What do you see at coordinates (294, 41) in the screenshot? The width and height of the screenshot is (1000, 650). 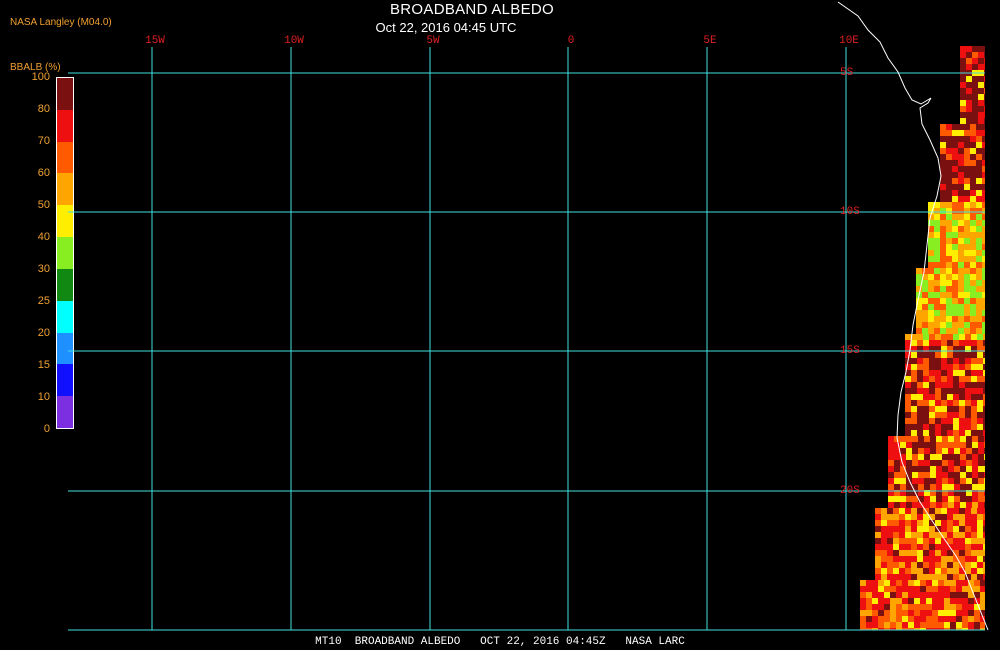 I see `longitude-label: 10W` at bounding box center [294, 41].